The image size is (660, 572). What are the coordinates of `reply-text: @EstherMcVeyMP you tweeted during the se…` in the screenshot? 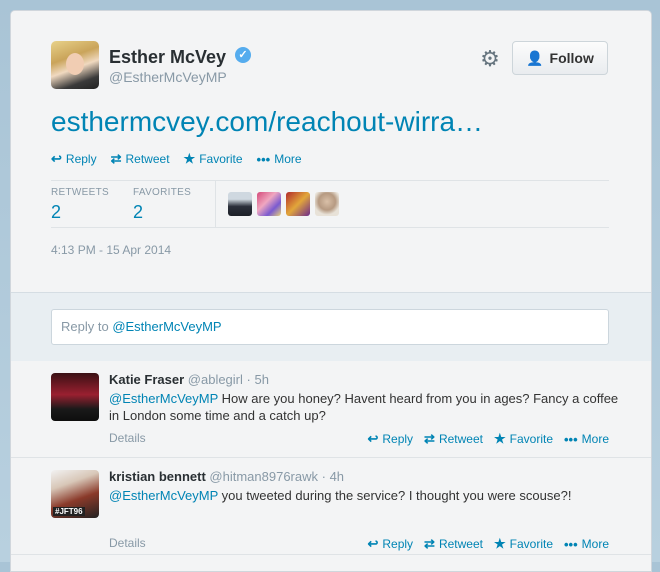 It's located at (364, 495).